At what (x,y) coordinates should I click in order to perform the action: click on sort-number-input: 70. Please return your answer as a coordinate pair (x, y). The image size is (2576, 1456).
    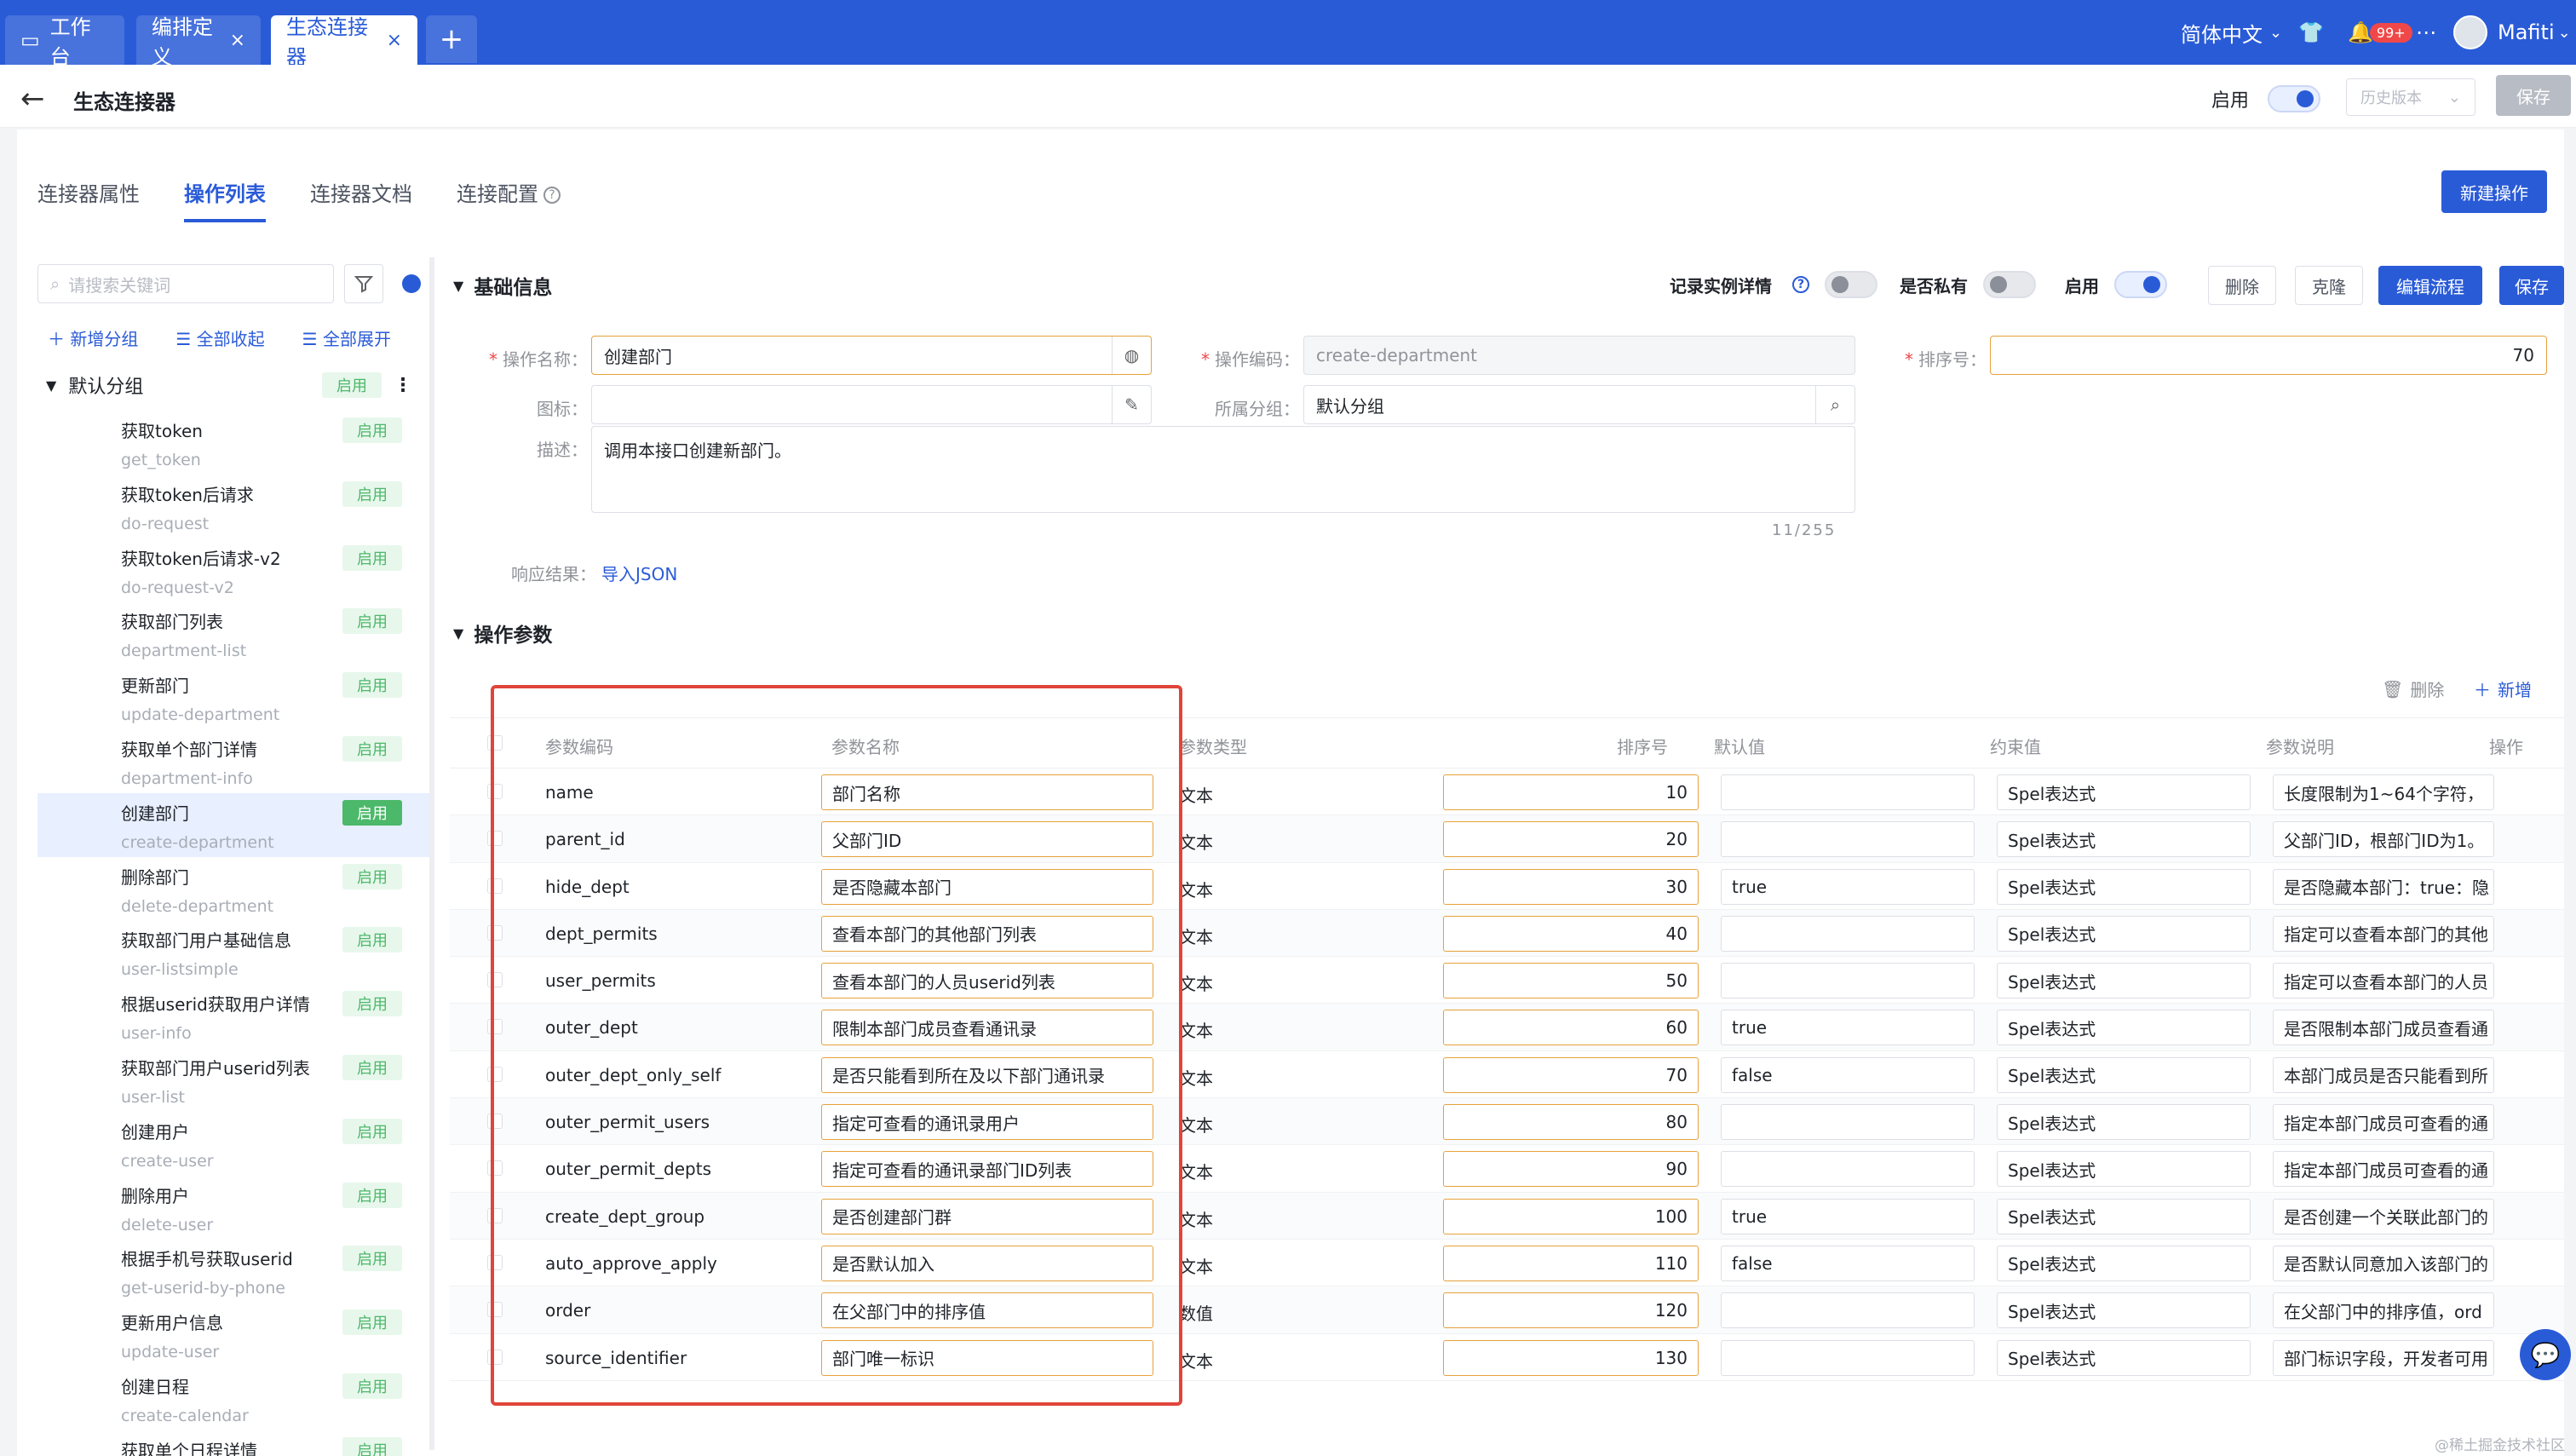
    Looking at the image, I should click on (2268, 355).